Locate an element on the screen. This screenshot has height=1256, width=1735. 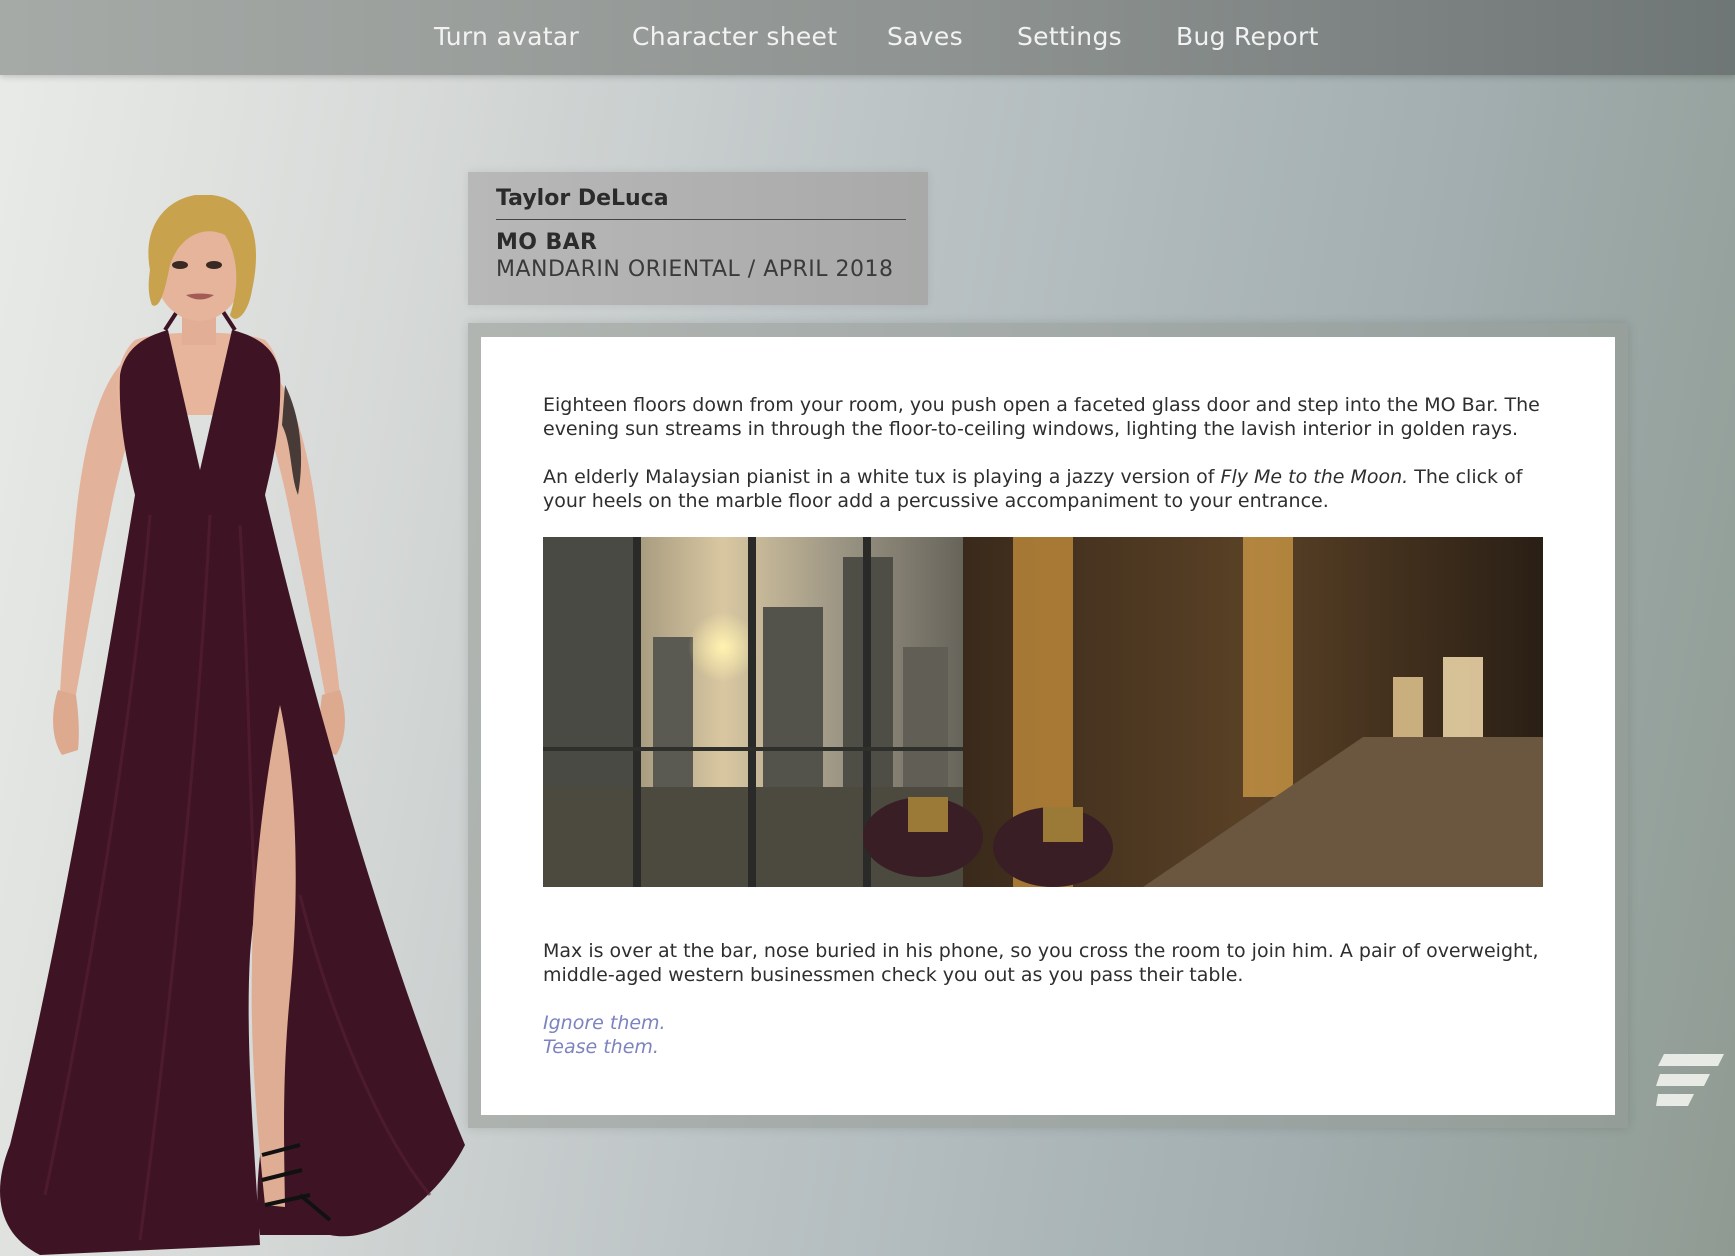
choice-tease: Tease them. is located at coordinates (601, 1047).